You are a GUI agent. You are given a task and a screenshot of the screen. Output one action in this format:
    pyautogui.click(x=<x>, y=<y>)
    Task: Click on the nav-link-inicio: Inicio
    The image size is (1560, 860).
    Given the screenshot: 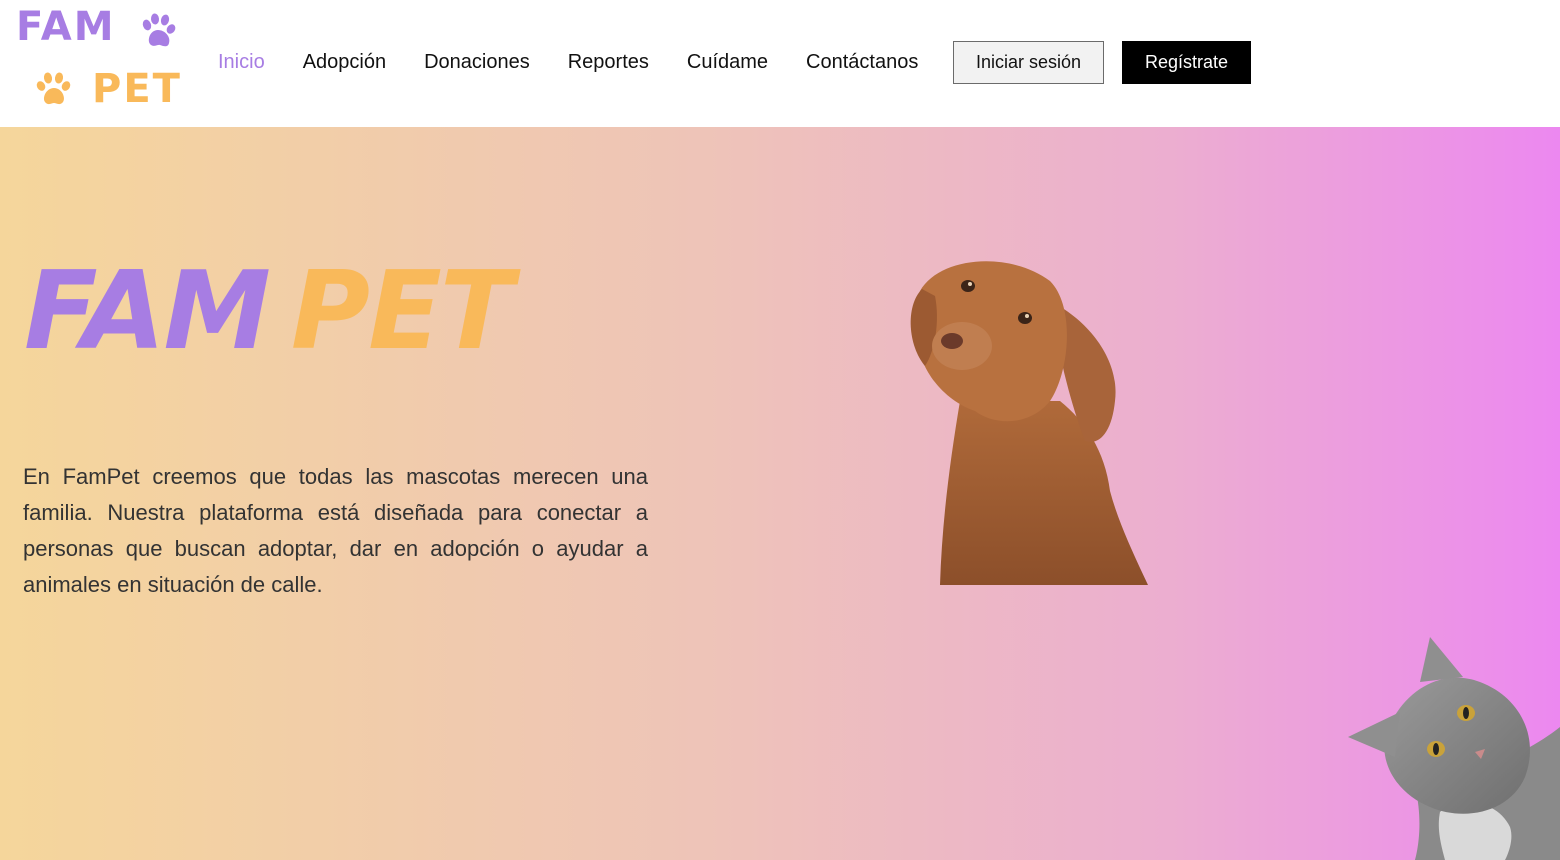 What is the action you would take?
    pyautogui.click(x=241, y=62)
    